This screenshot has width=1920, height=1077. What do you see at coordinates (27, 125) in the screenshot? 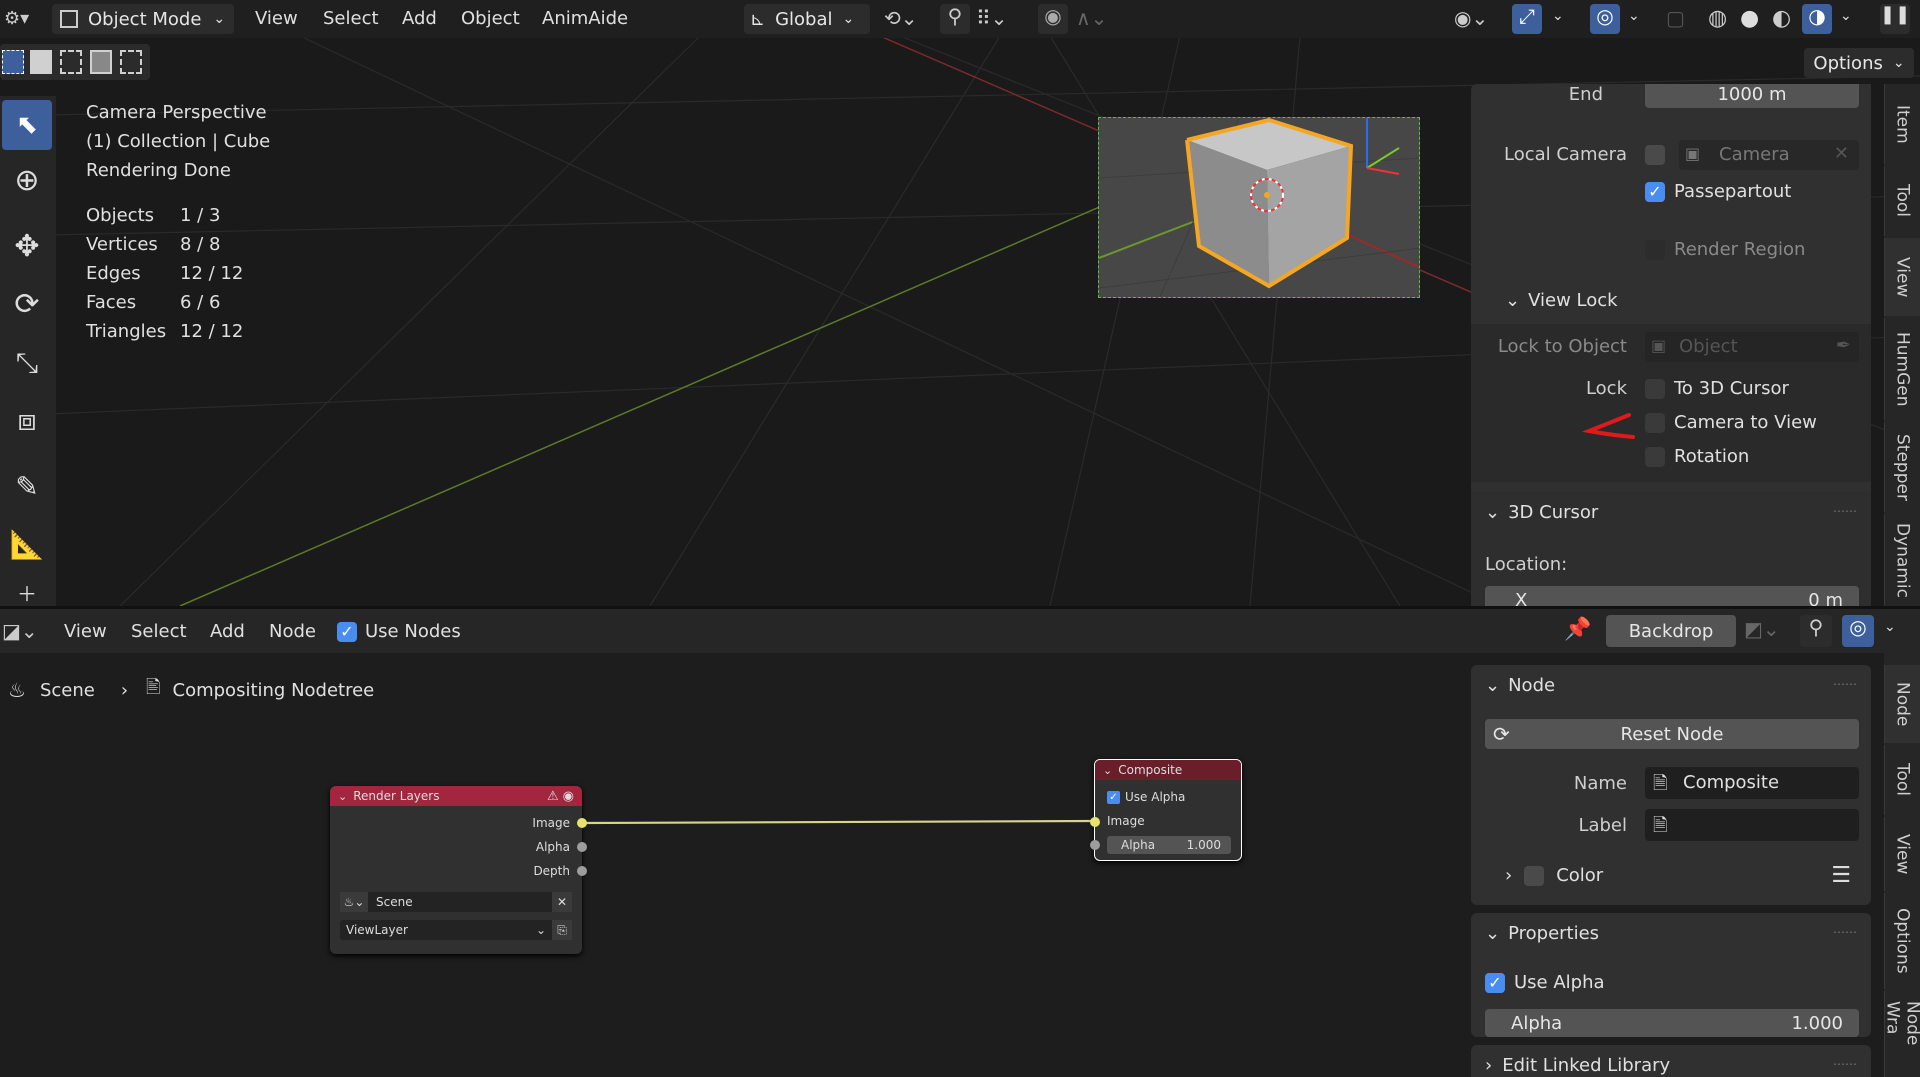
I see `select-box-tool-icon: ⬉` at bounding box center [27, 125].